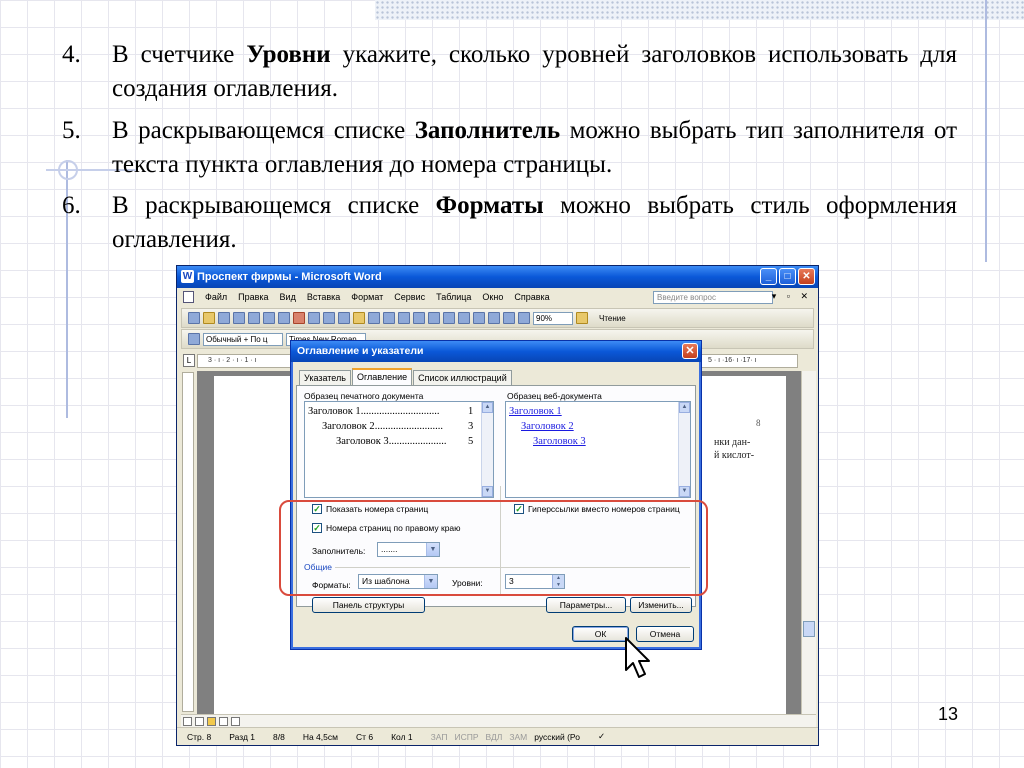 This screenshot has width=1024, height=768. I want to click on menu-tools: Сервис, so click(409, 297).